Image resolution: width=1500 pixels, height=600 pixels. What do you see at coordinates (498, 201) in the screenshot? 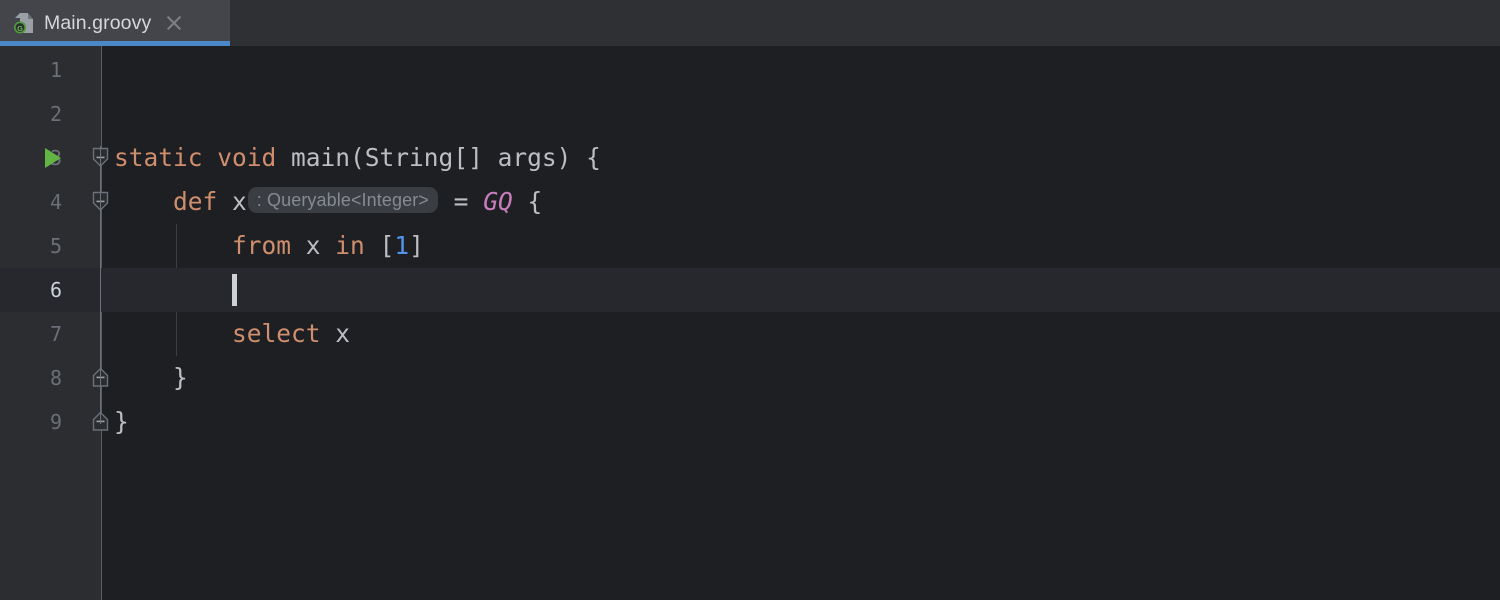
I see `code-token: GQ` at bounding box center [498, 201].